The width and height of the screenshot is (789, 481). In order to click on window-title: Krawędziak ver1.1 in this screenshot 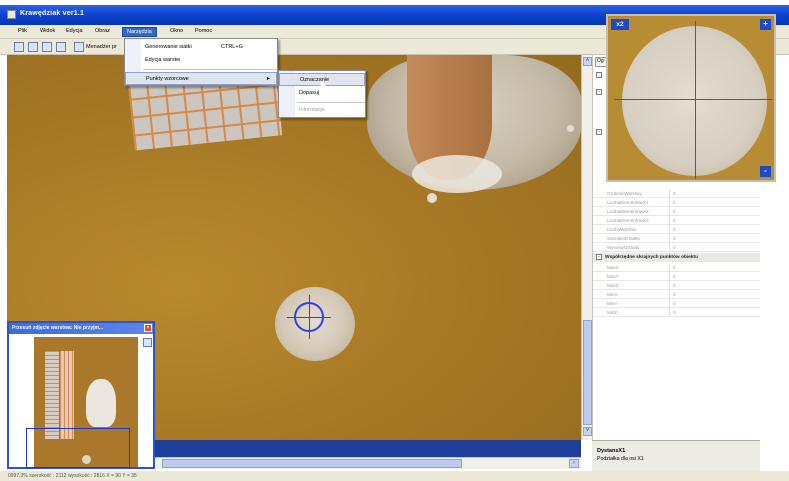, I will do `click(52, 13)`.